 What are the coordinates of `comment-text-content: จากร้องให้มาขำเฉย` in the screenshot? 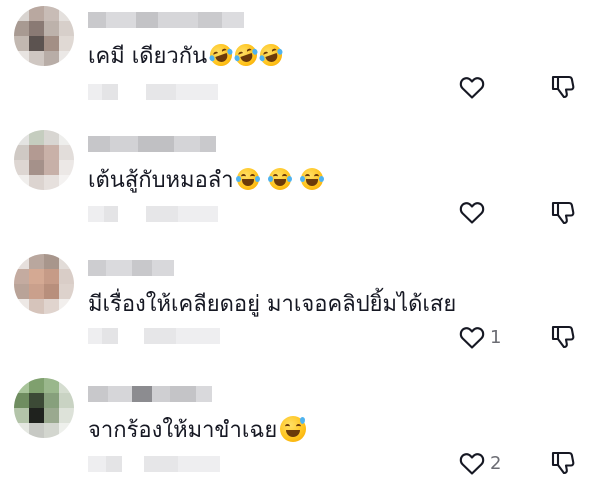 It's located at (183, 430).